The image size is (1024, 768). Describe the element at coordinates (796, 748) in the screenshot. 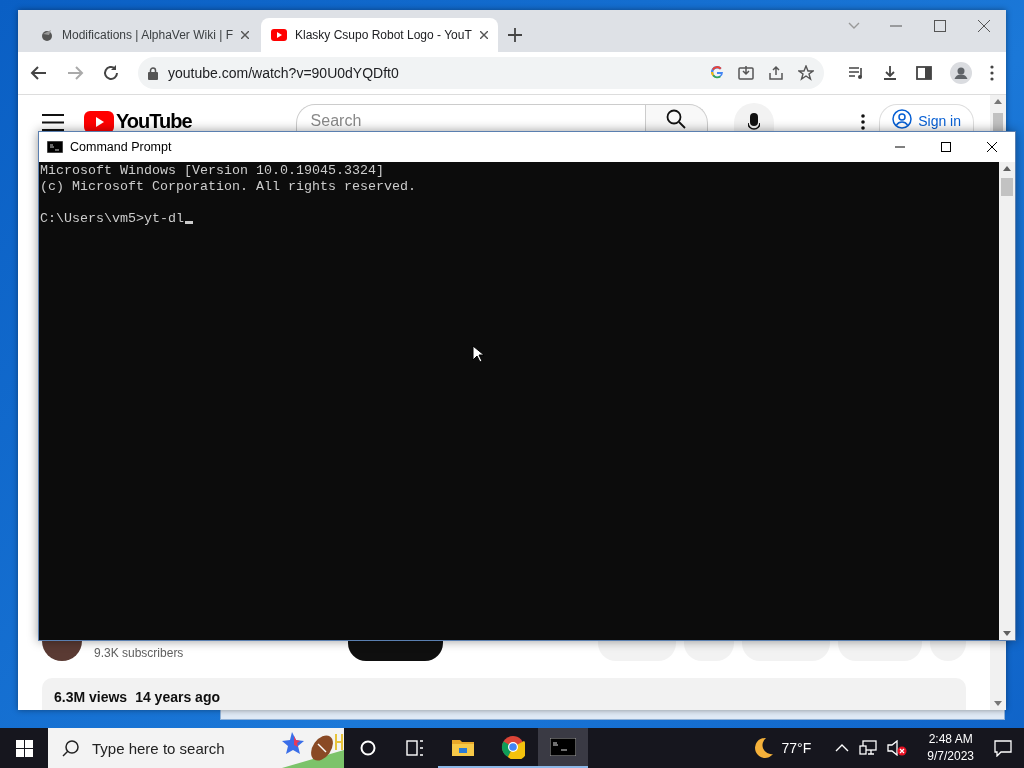

I see `weather-temperature: 77°F` at that location.